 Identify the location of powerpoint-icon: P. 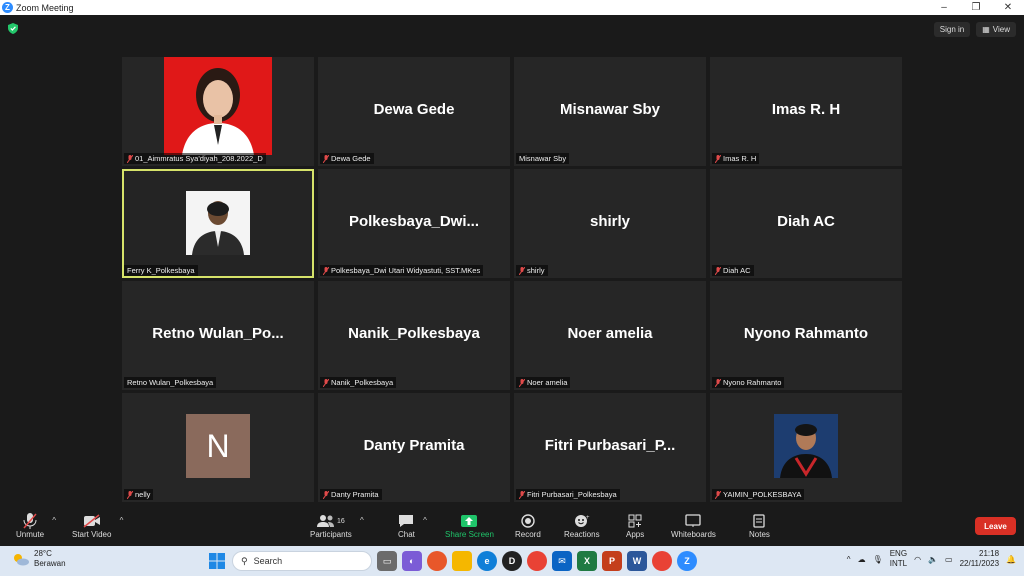
(612, 561).